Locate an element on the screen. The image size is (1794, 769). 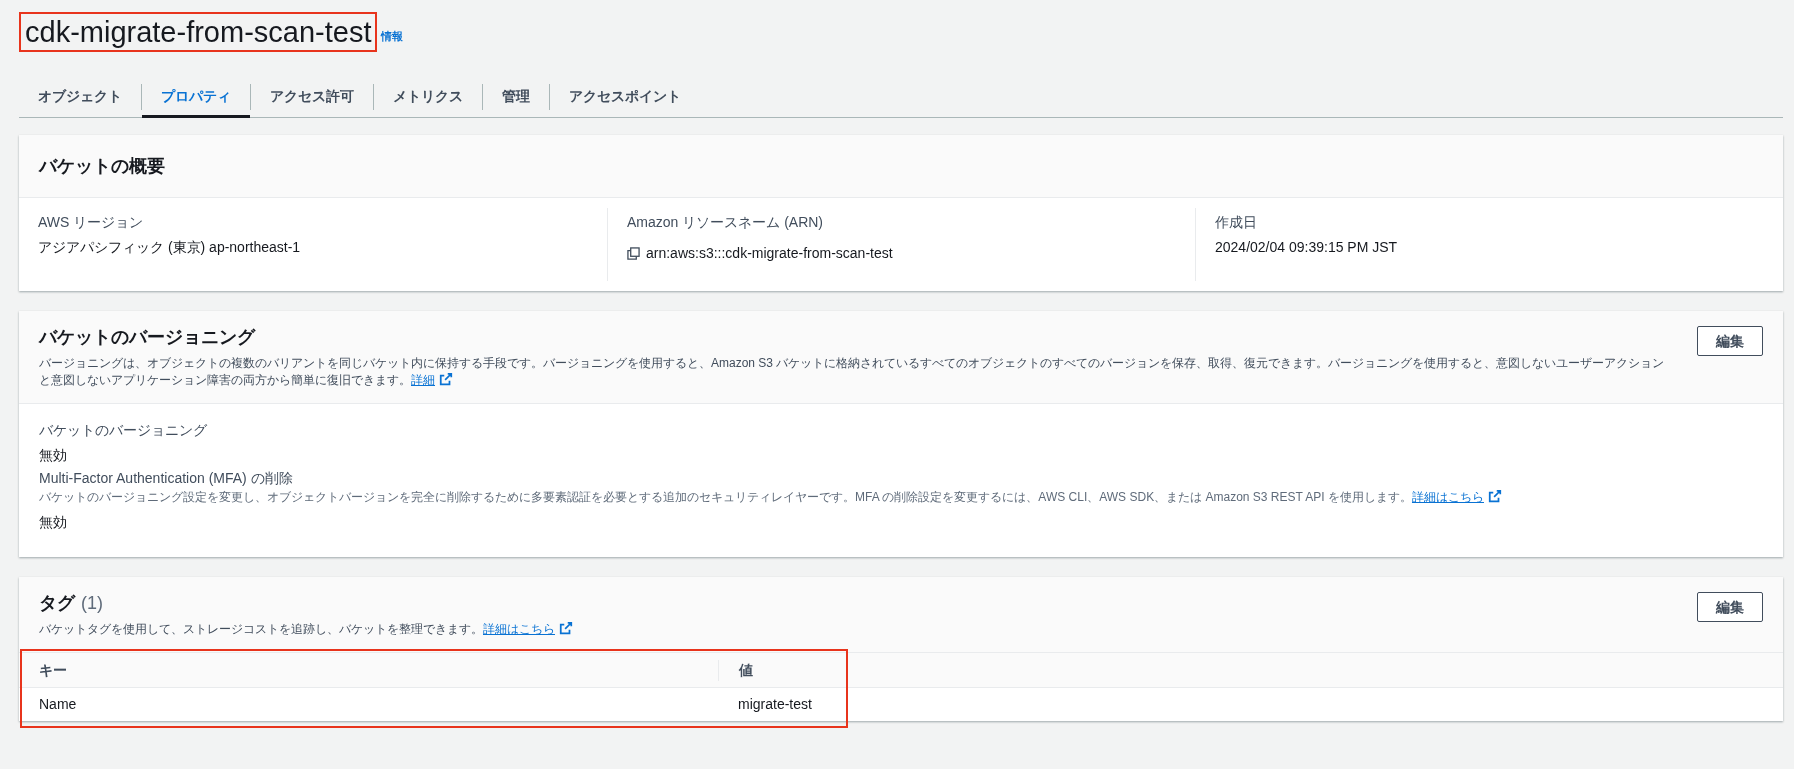
tab: オブジェクト is located at coordinates (80, 96).